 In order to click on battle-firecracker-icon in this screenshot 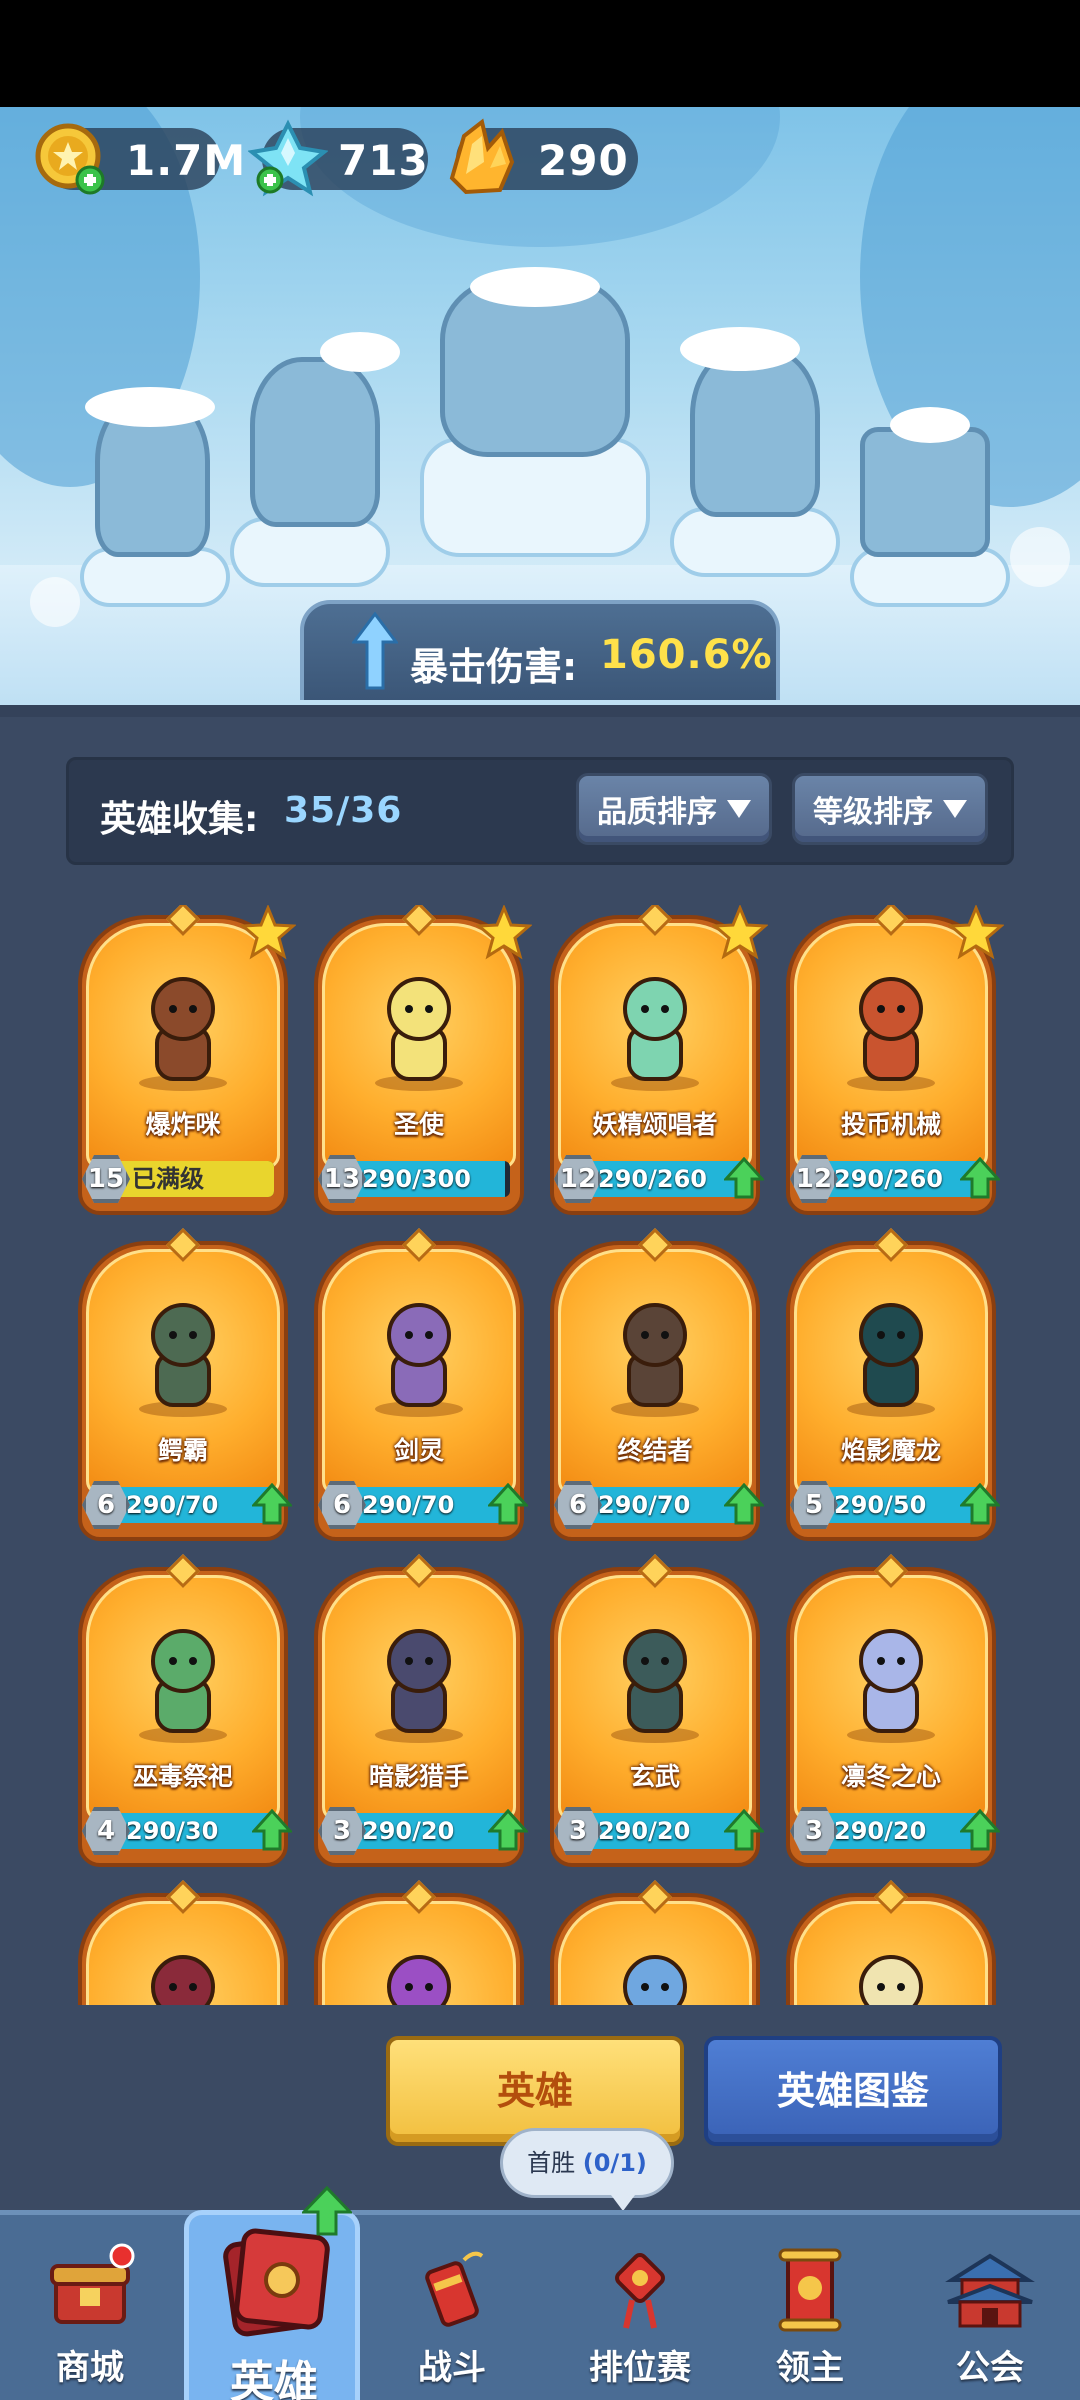, I will do `click(454, 2289)`.